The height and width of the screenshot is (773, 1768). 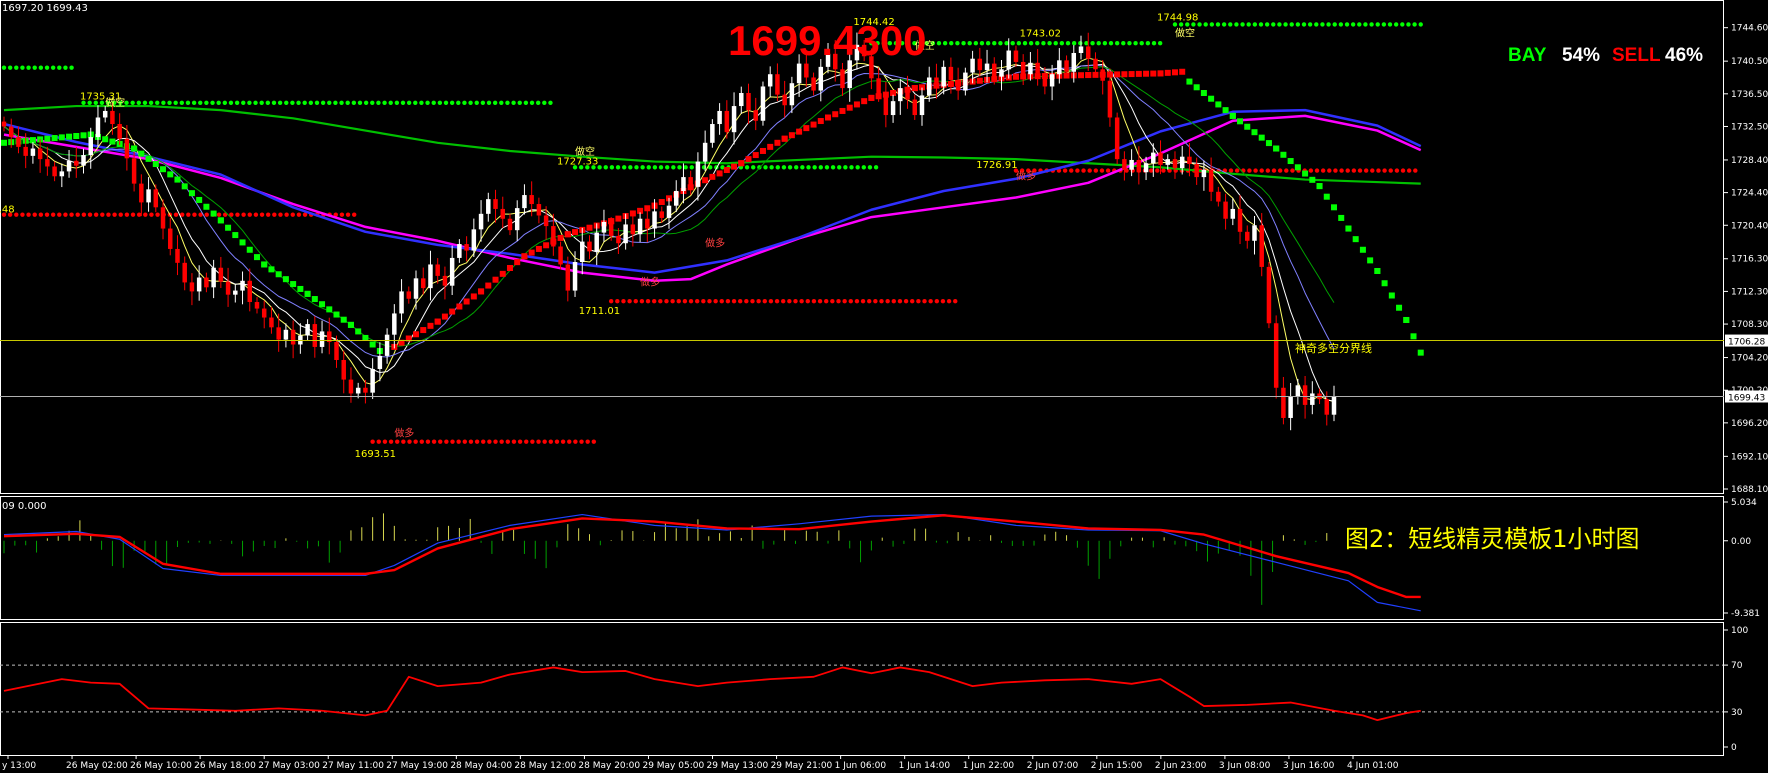 What do you see at coordinates (1181, 766) in the screenshot?
I see `x-tick-label: 2 Jun 23:00` at bounding box center [1181, 766].